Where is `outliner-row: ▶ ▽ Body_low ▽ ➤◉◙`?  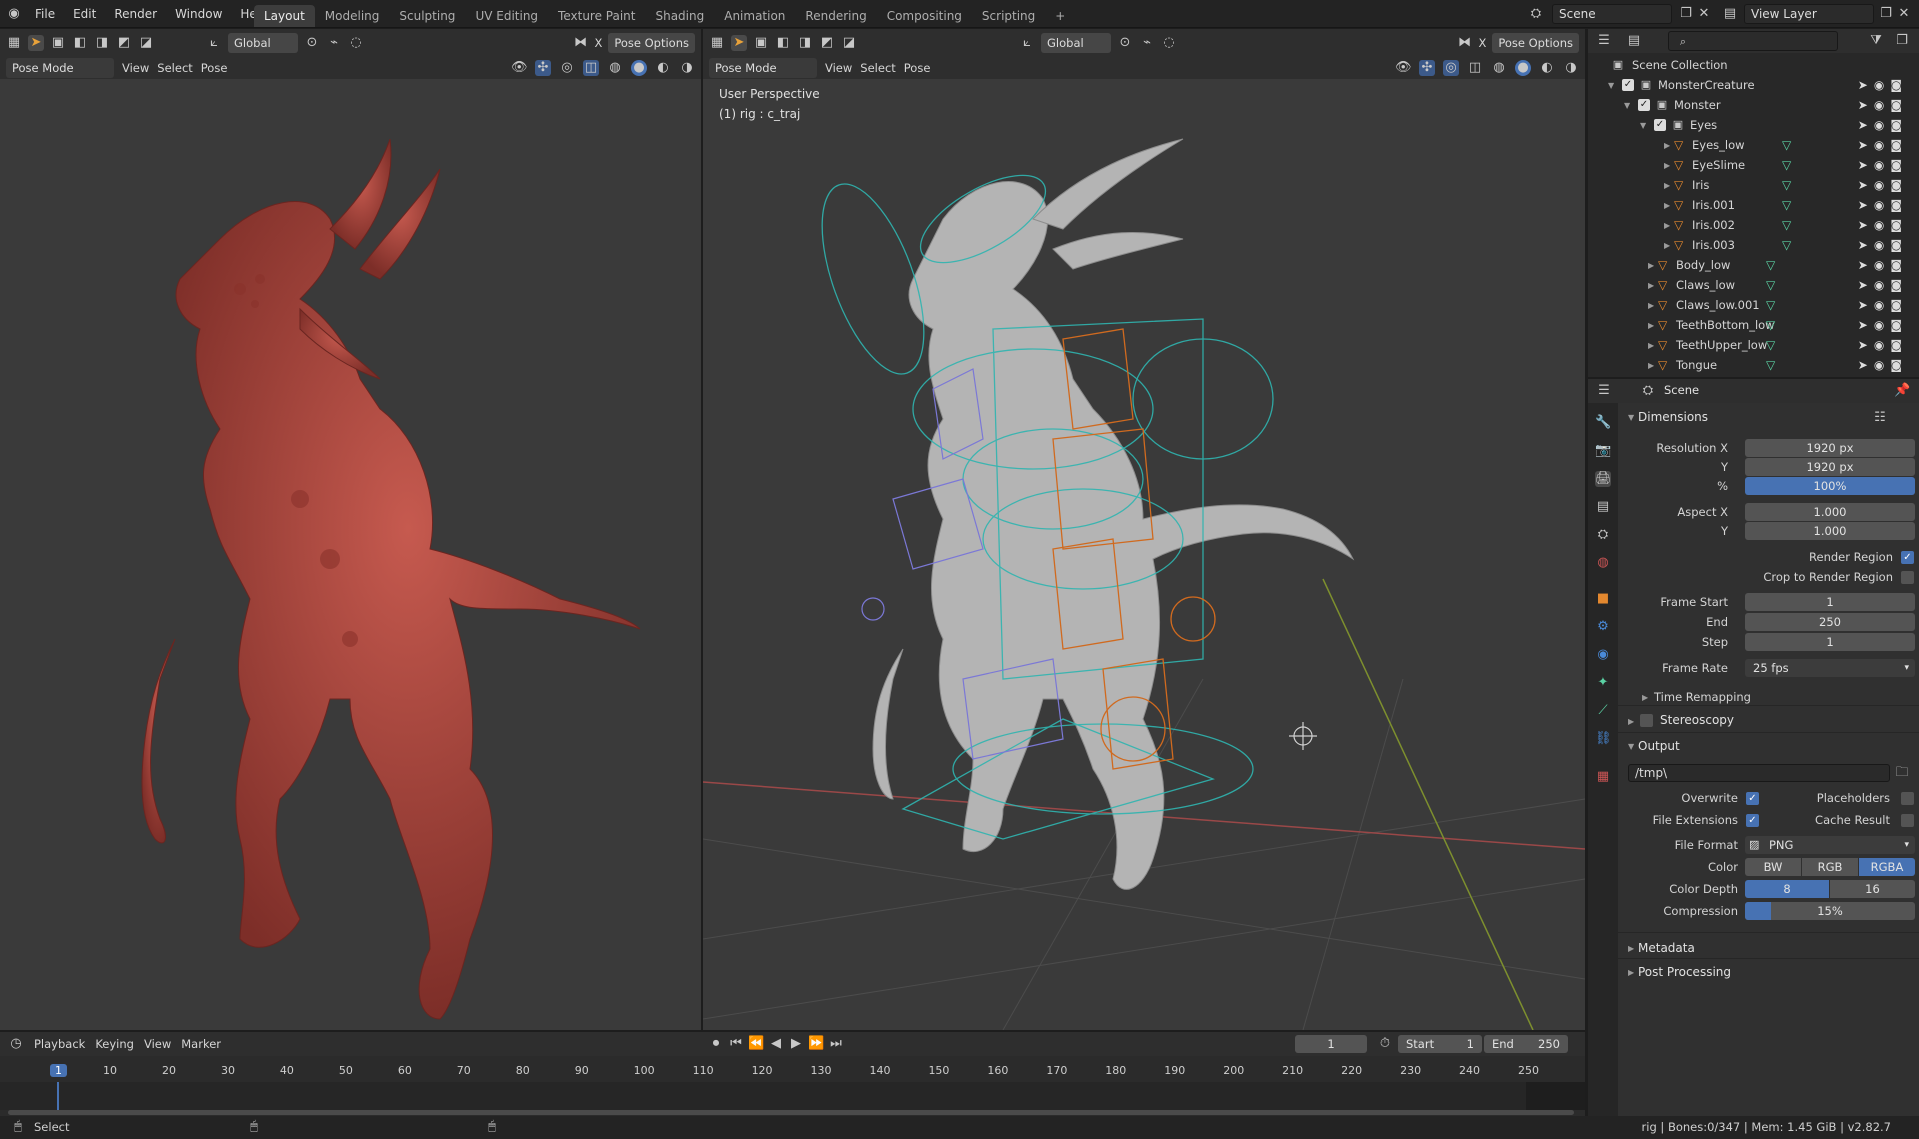
outliner-row: ▶ ▽ Body_low ▽ ➤◉◙ is located at coordinates (1753, 265).